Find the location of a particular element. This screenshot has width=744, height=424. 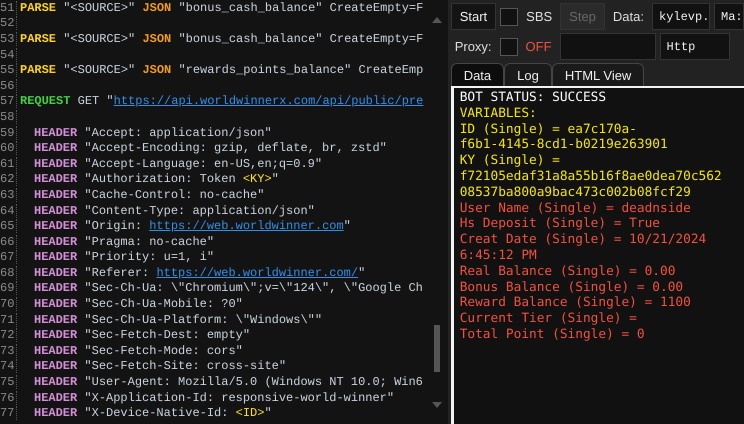

tab: HTML View is located at coordinates (598, 74).